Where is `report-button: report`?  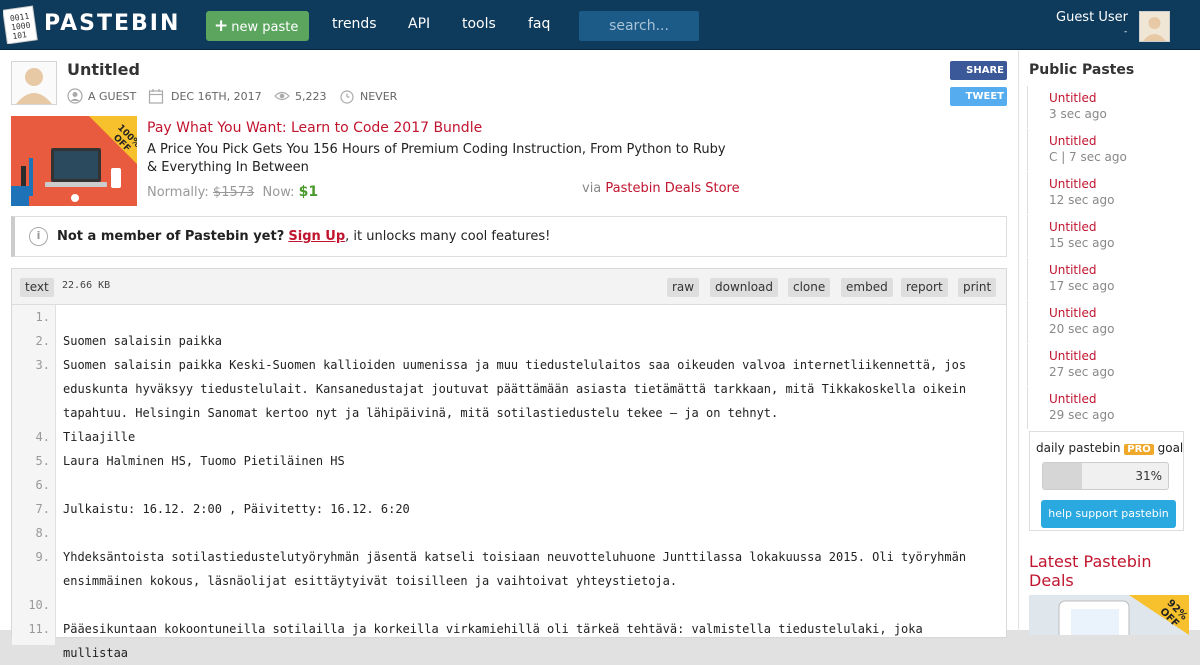 report-button: report is located at coordinates (924, 287).